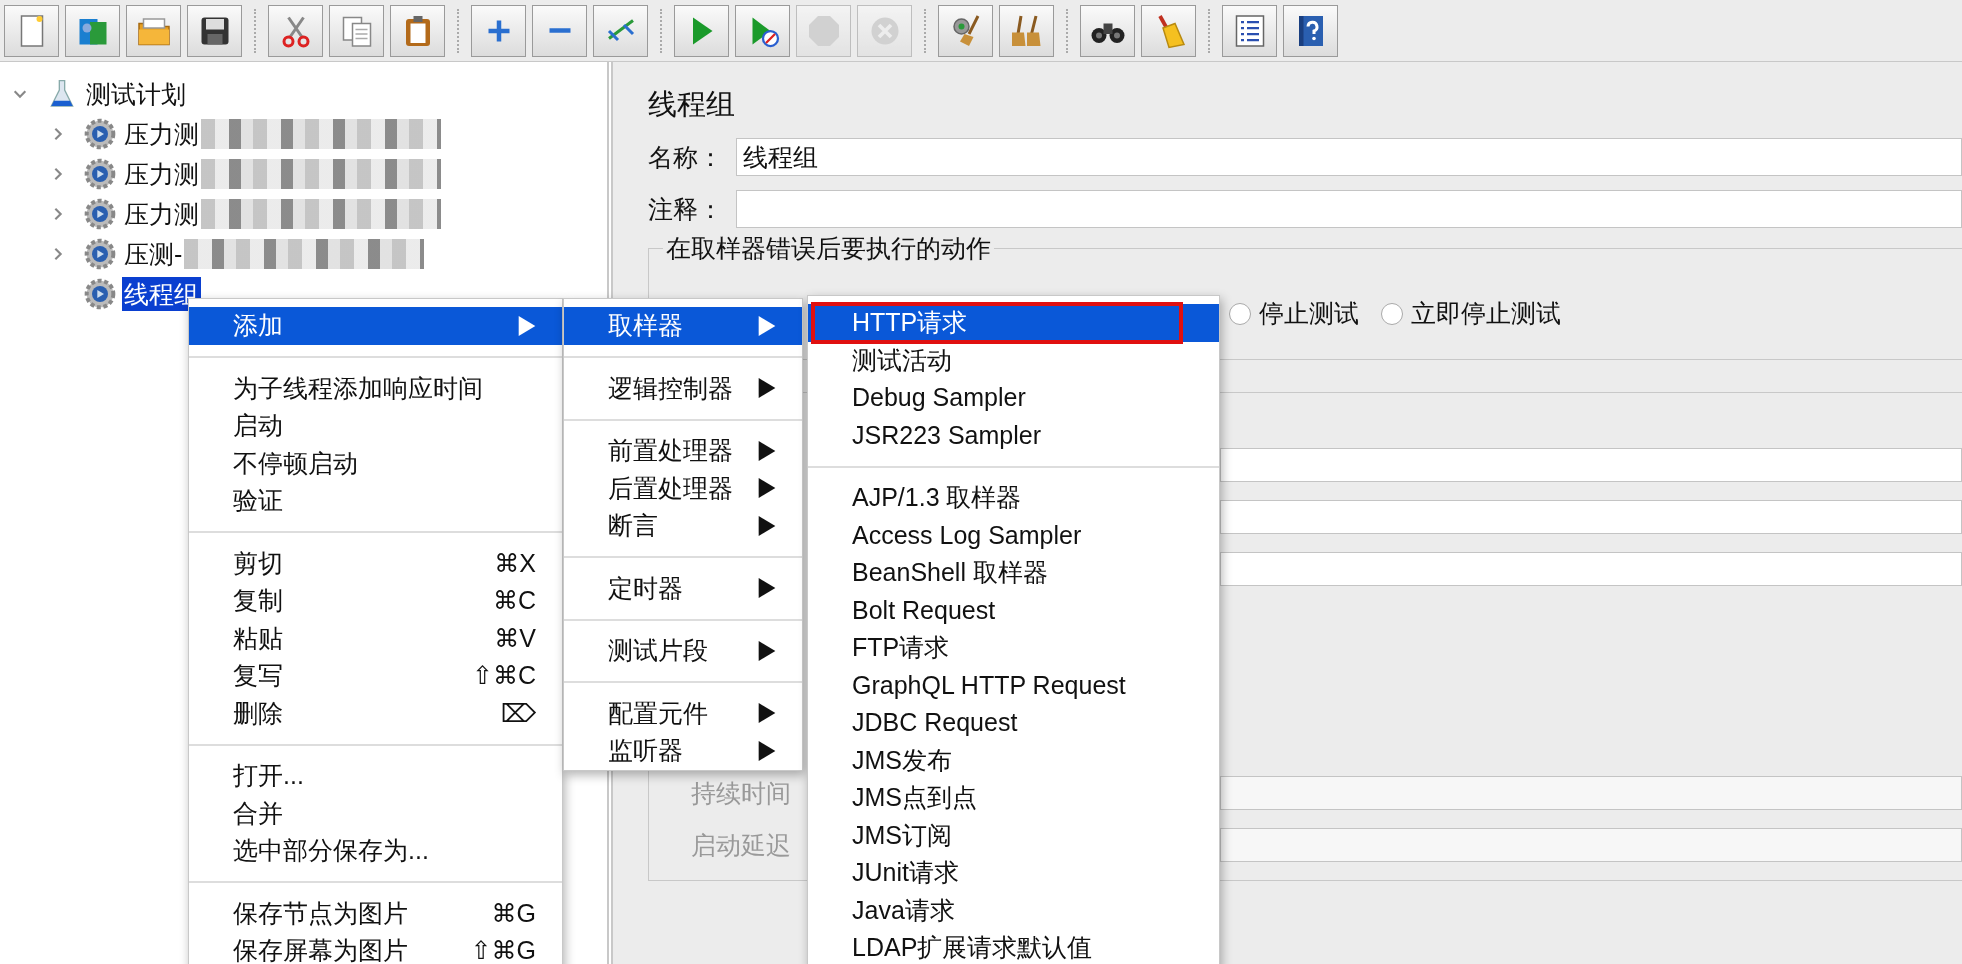 The image size is (1962, 964). I want to click on menu-item: JMS发布, so click(1013, 760).